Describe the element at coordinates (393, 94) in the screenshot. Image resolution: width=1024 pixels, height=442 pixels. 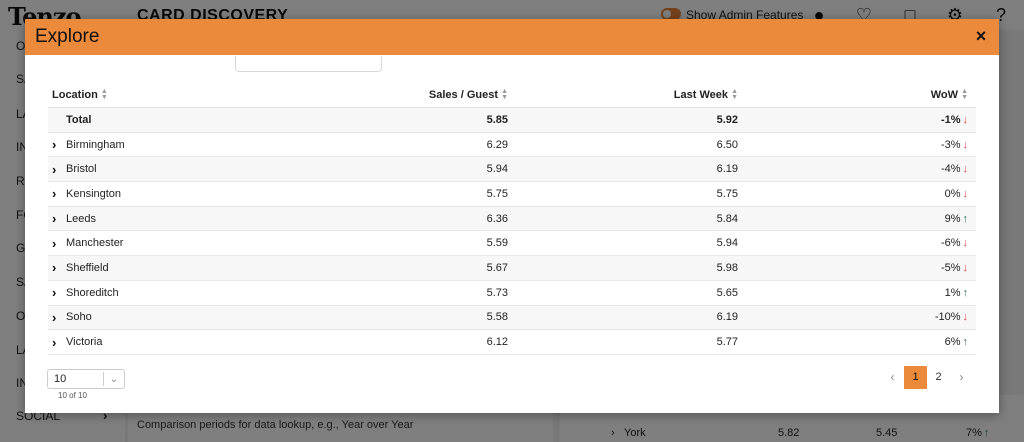
I see `column-header-sales: Sales / Guest ▲ ▼` at that location.